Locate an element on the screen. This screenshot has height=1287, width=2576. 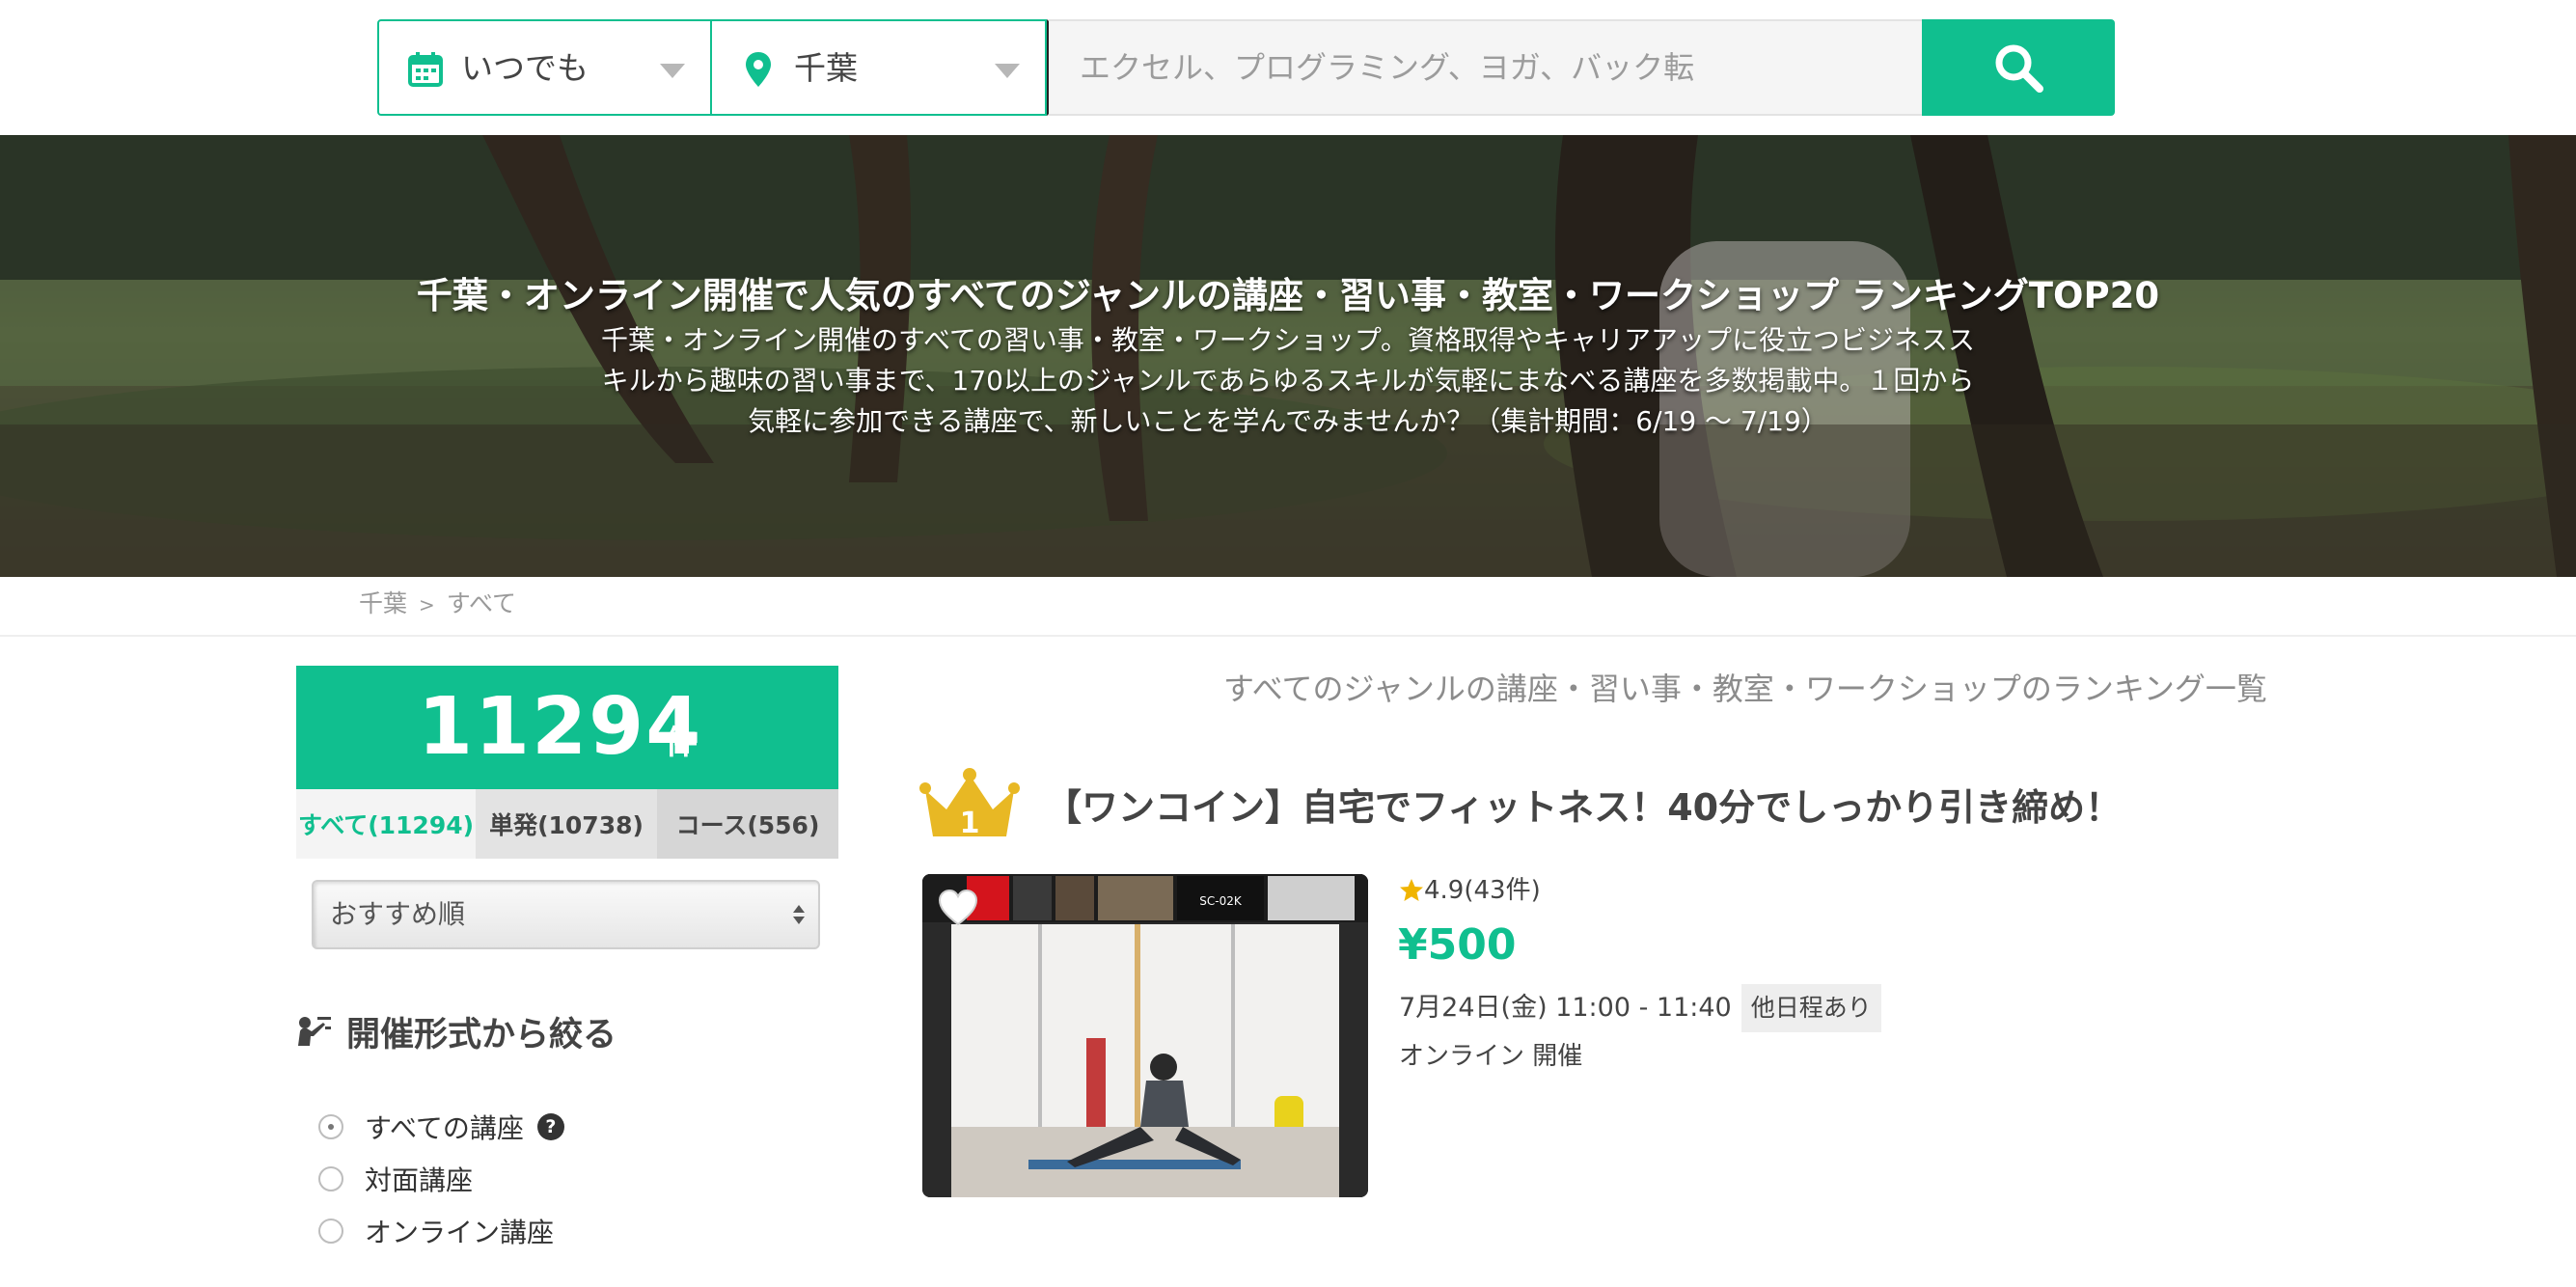
ranking-list-heading: すべてのジャンルの講座・習い事・教室・ワークショップのランキング一覧 is located at coordinates (1745, 689).